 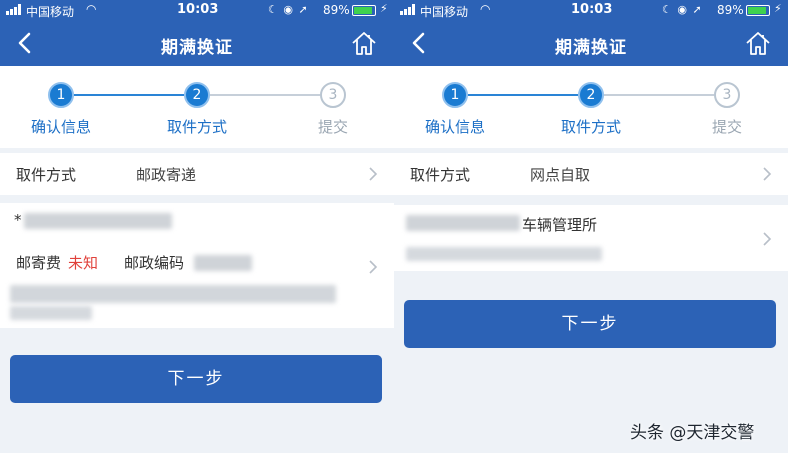 I want to click on pickup-method-value: 网点自取, so click(x=560, y=175).